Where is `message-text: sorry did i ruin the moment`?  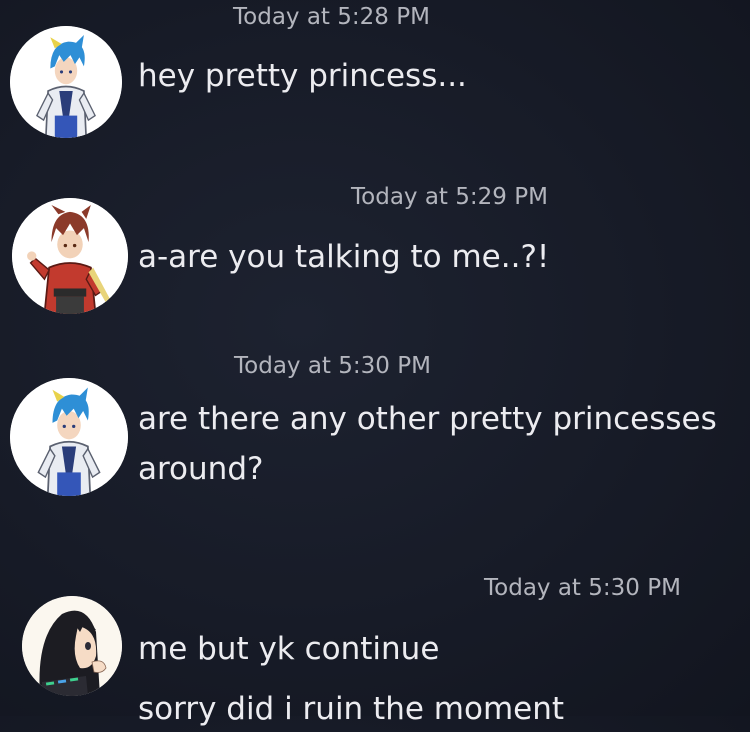
message-text: sorry did i ruin the moment is located at coordinates (351, 709).